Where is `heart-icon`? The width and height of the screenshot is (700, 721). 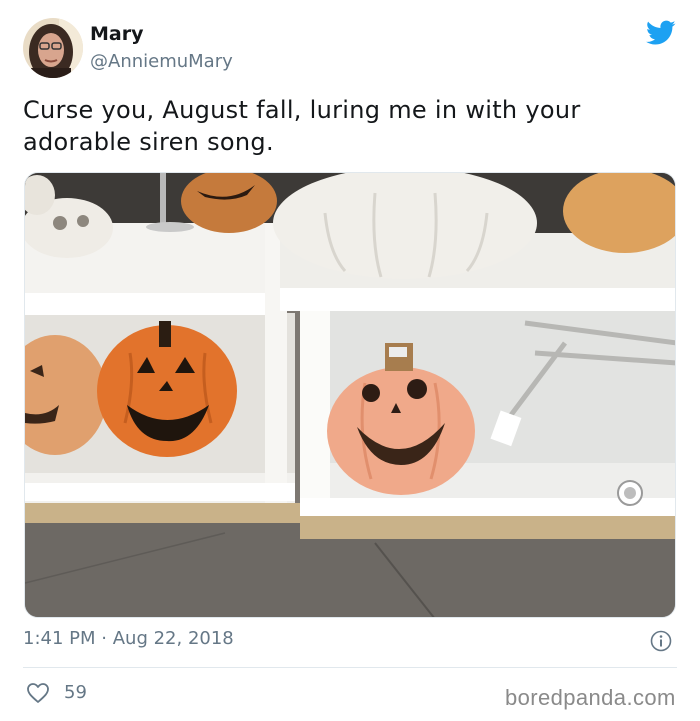
heart-icon is located at coordinates (38, 693).